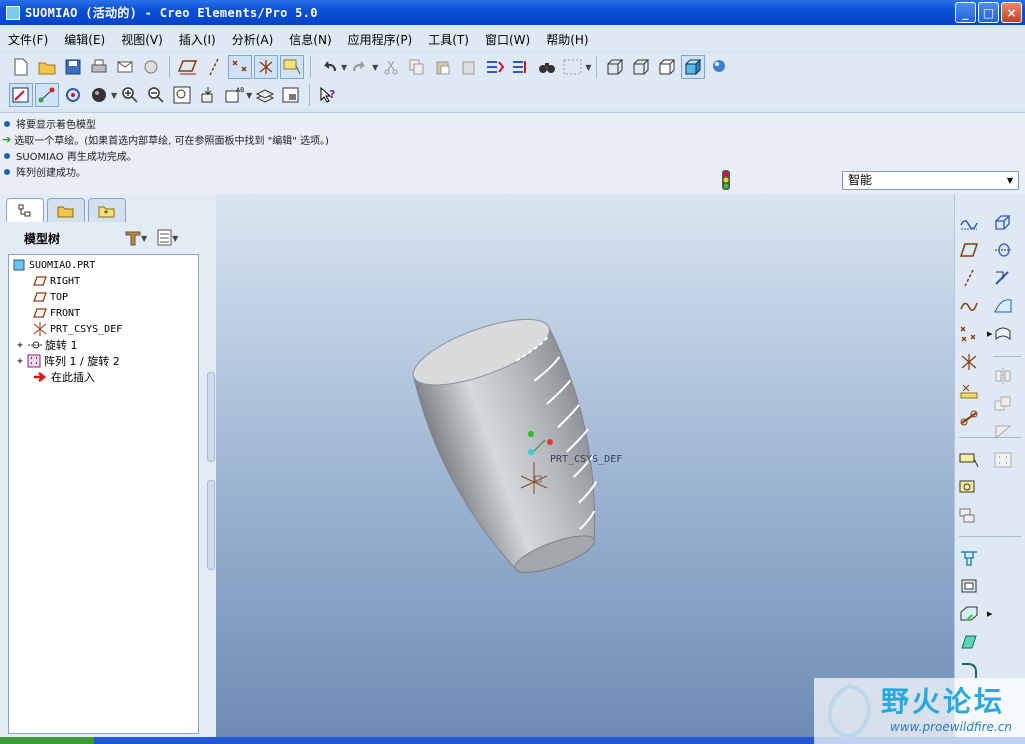 Image resolution: width=1025 pixels, height=744 pixels. What do you see at coordinates (156, 95) in the screenshot?
I see `zoom-out-icon` at bounding box center [156, 95].